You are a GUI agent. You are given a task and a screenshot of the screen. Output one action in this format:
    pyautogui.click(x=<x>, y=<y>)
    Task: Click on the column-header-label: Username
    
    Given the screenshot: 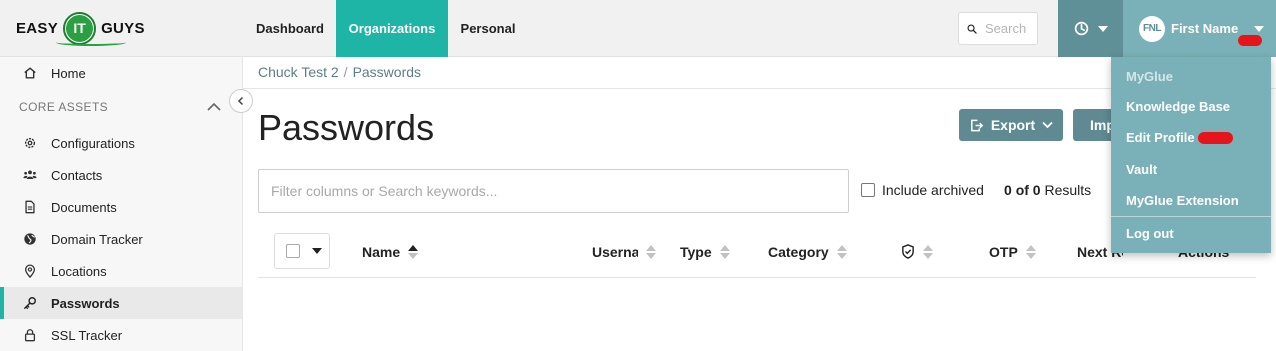 What is the action you would take?
    pyautogui.click(x=615, y=252)
    